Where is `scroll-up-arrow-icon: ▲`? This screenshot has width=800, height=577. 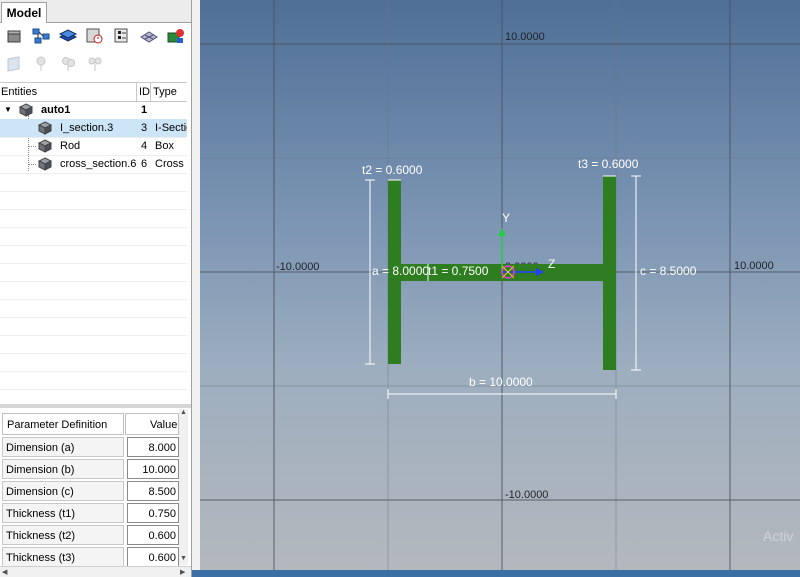 scroll-up-arrow-icon: ▲ is located at coordinates (183, 412).